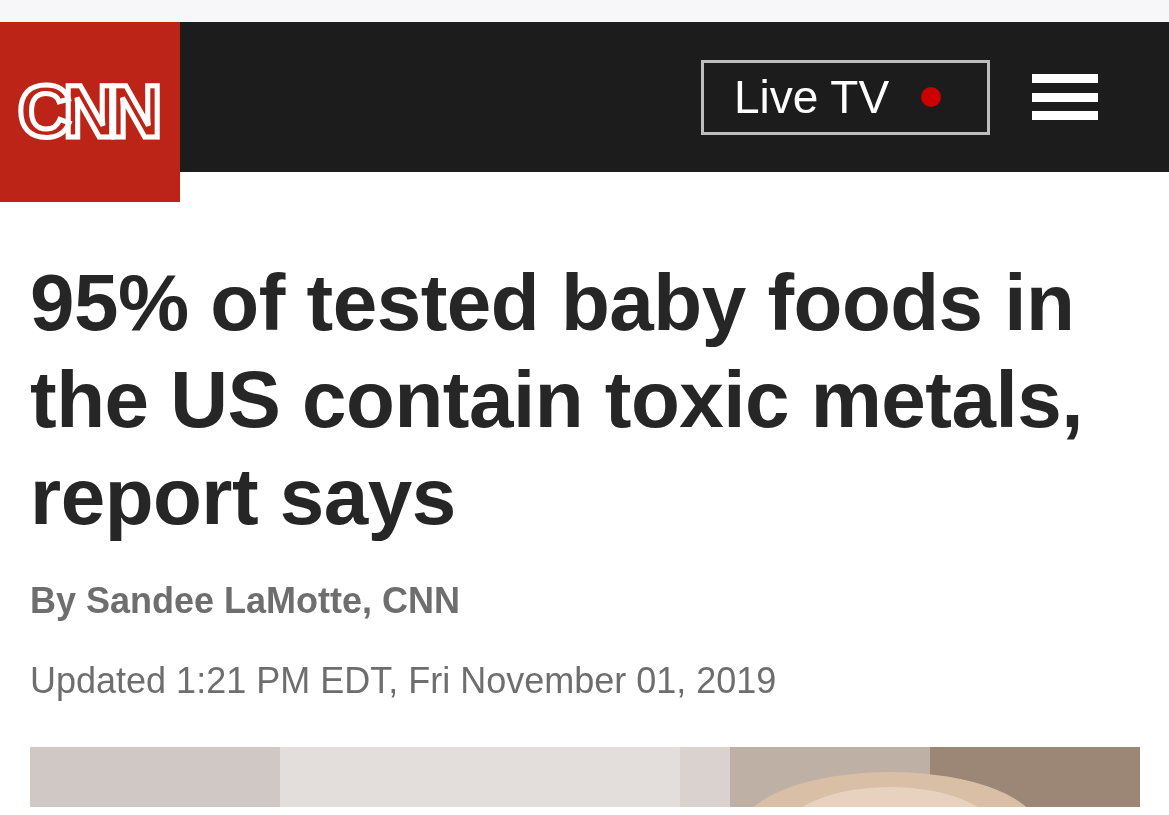 The height and width of the screenshot is (815, 1169). Describe the element at coordinates (246, 601) in the screenshot. I see `byline: By Sandee LaMotte, CNN` at that location.